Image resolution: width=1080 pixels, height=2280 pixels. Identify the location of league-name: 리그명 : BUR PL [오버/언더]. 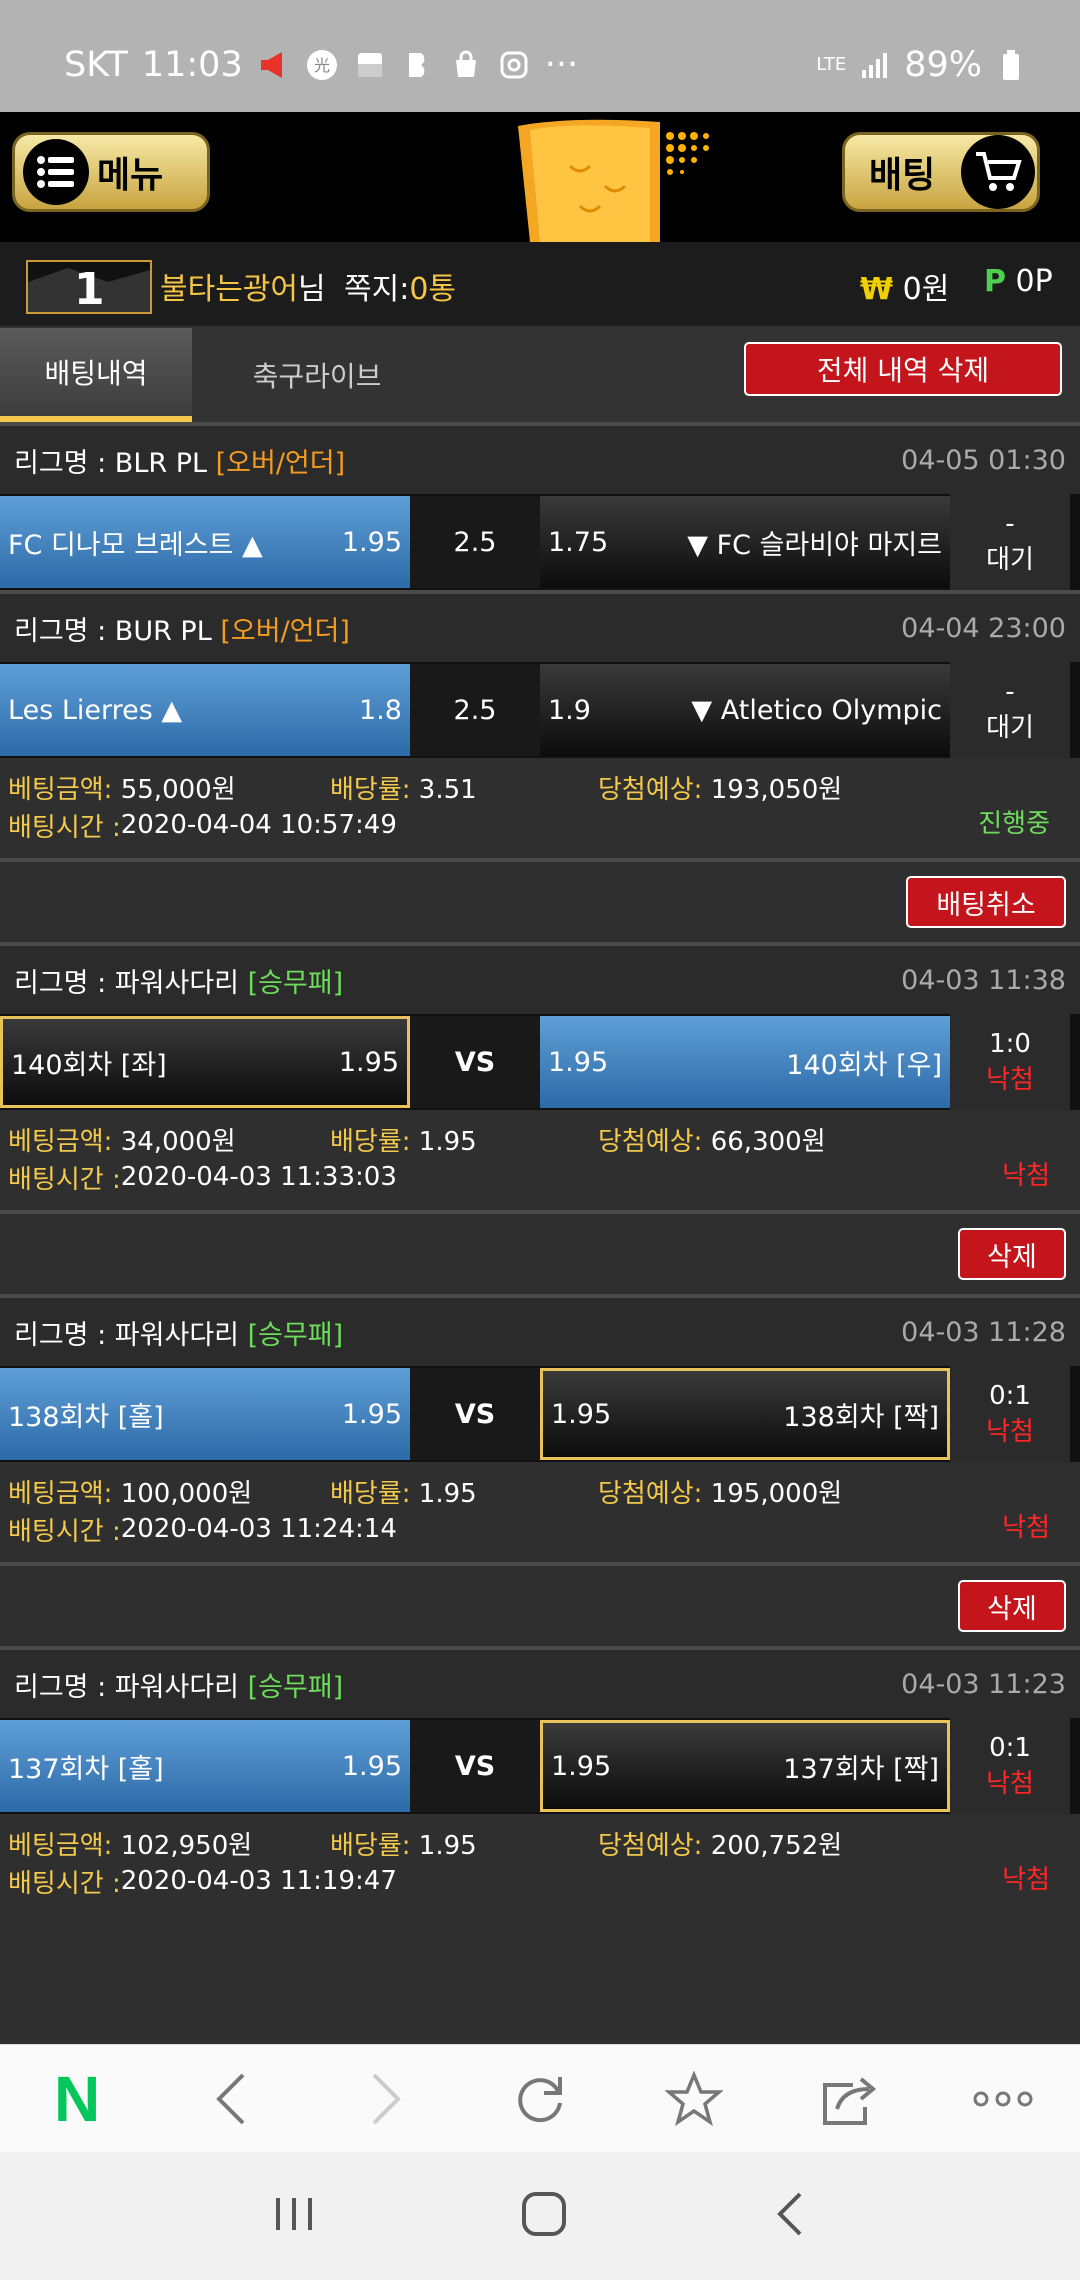
(182, 628).